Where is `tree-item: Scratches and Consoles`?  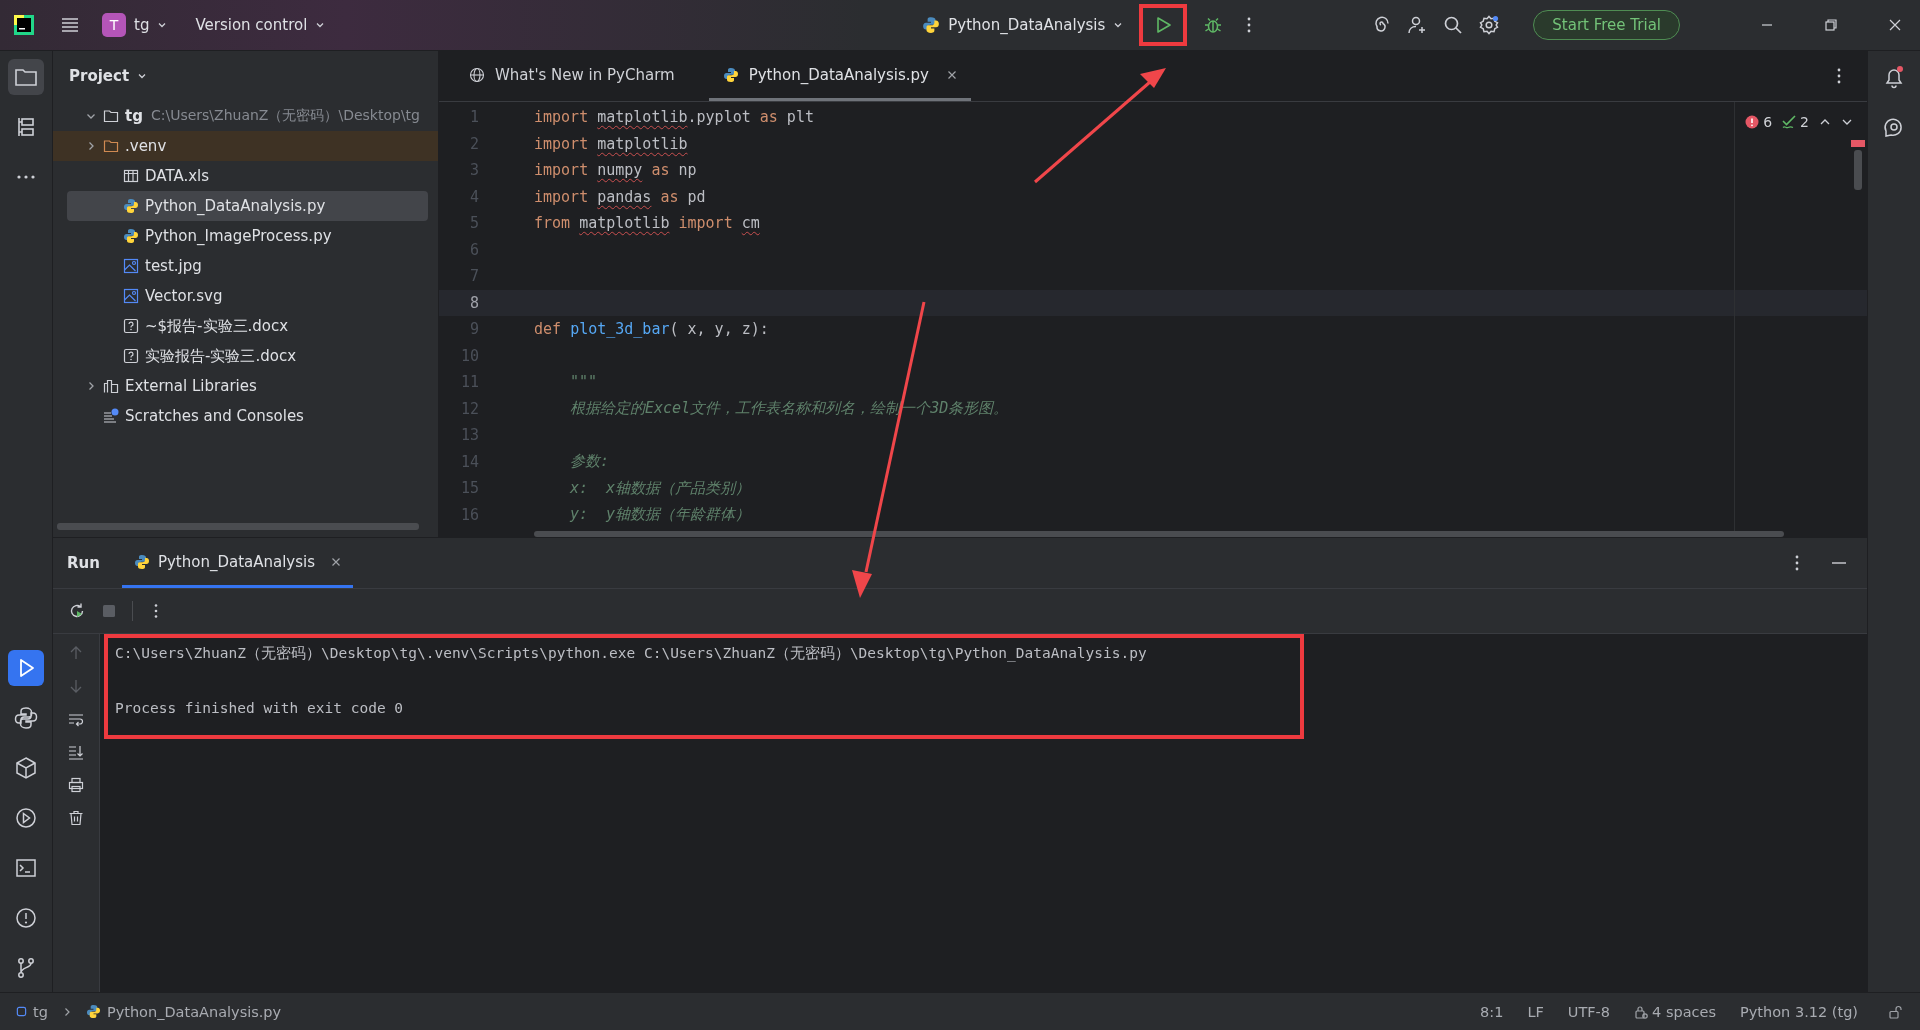
tree-item: Scratches and Consoles is located at coordinates (247, 416).